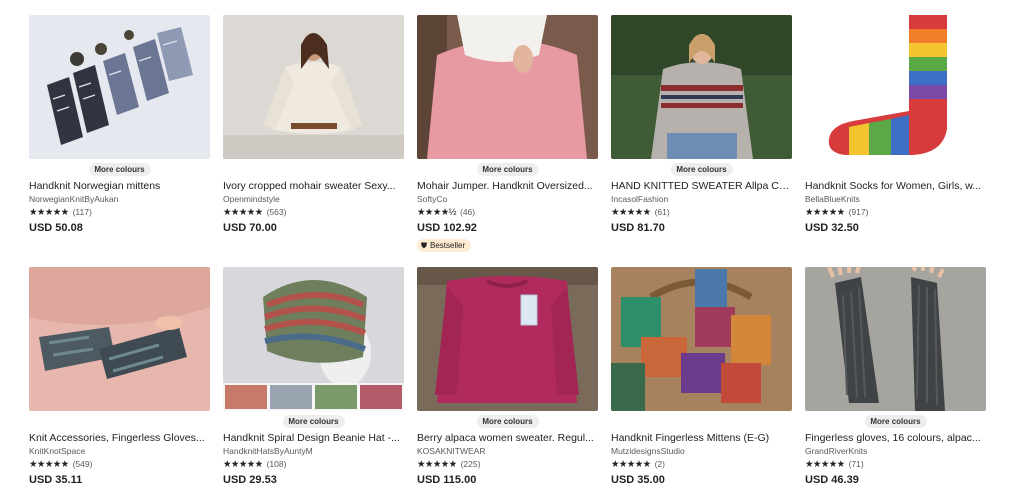 Image resolution: width=1024 pixels, height=497 pixels. Describe the element at coordinates (895, 212) in the screenshot. I see `rating: ★★★★★ (917)` at that location.